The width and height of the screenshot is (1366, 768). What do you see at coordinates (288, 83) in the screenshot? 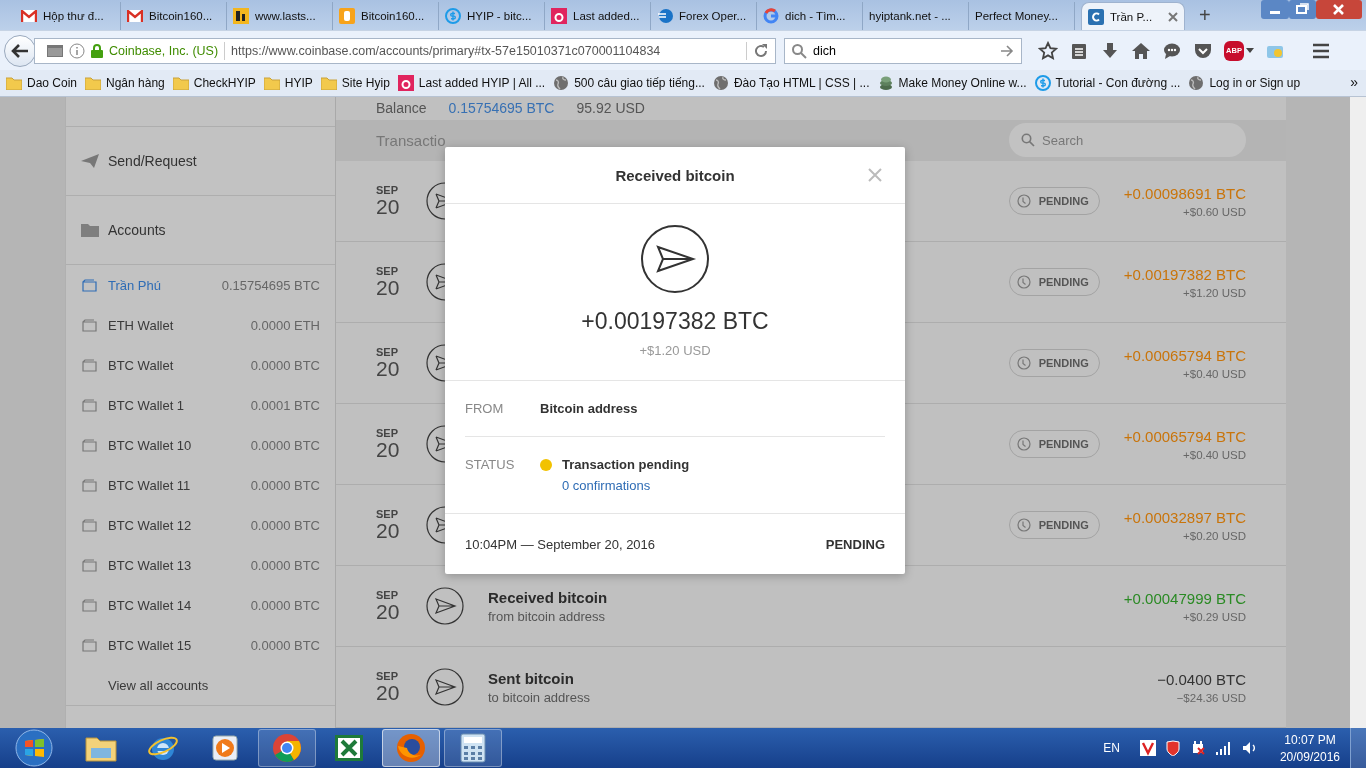
I see `bookmark-item: HYIP` at bounding box center [288, 83].